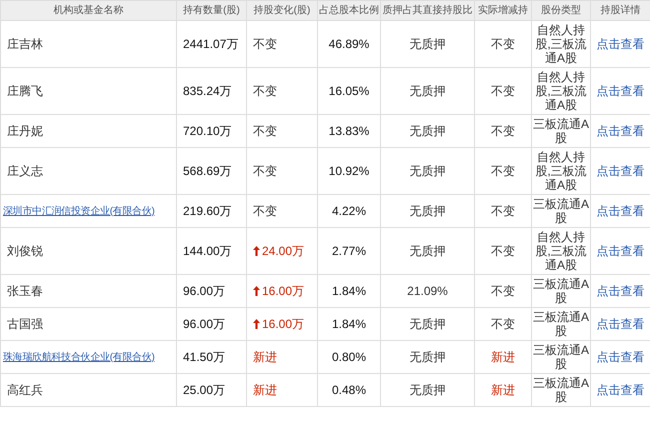 This screenshot has width=650, height=434. I want to click on table-cell: 4.22%, so click(349, 211).